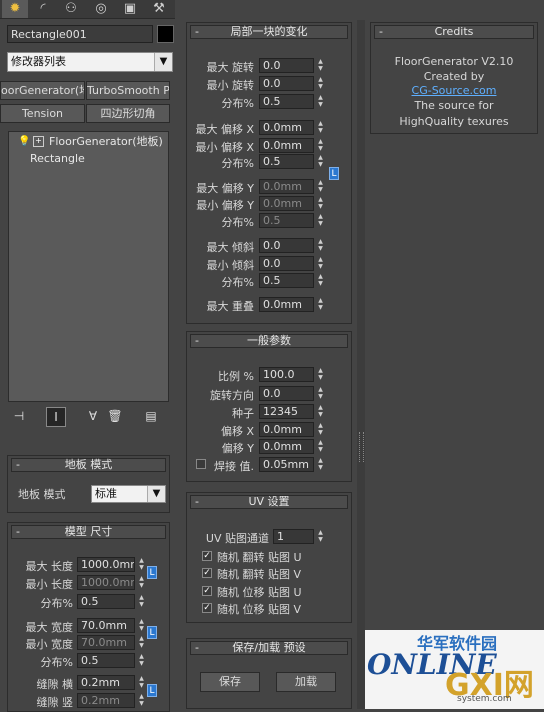 The image size is (544, 712). What do you see at coordinates (286, 245) in the screenshot?
I see `max-tilt-spinner: 0.0` at bounding box center [286, 245].